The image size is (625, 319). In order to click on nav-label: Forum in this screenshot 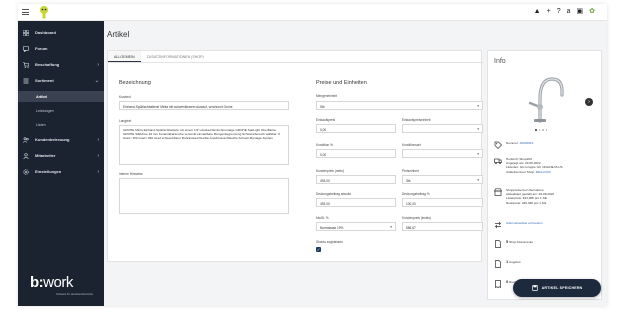, I will do `click(41, 48)`.